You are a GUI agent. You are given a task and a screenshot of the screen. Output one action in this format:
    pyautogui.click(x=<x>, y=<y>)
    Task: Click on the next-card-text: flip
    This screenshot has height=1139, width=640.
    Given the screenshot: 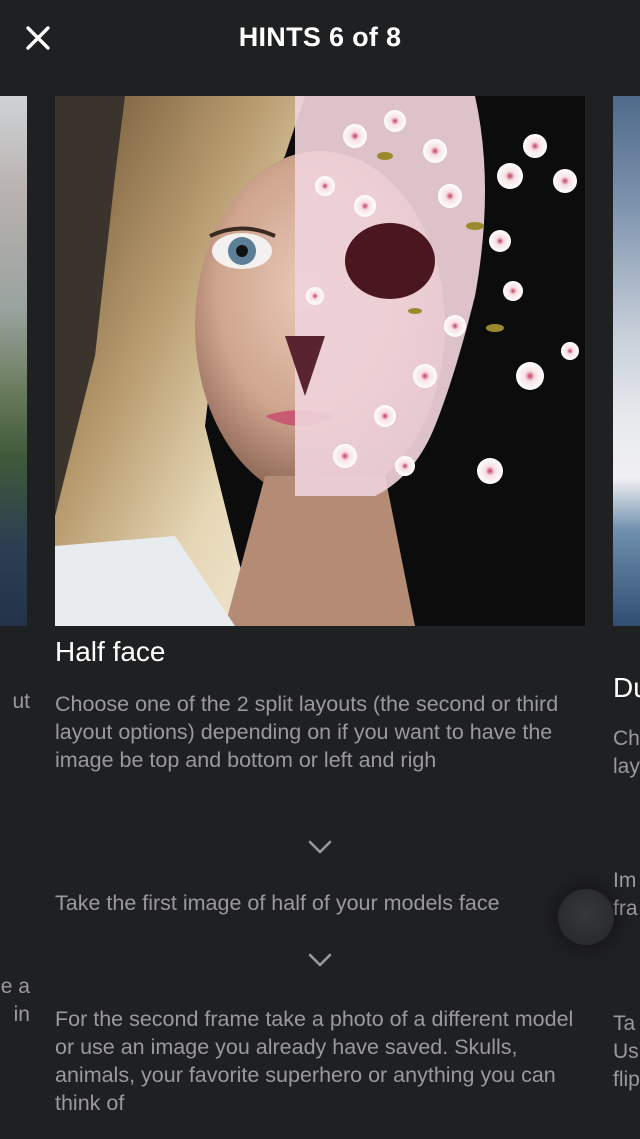 What is the action you would take?
    pyautogui.click(x=626, y=1079)
    